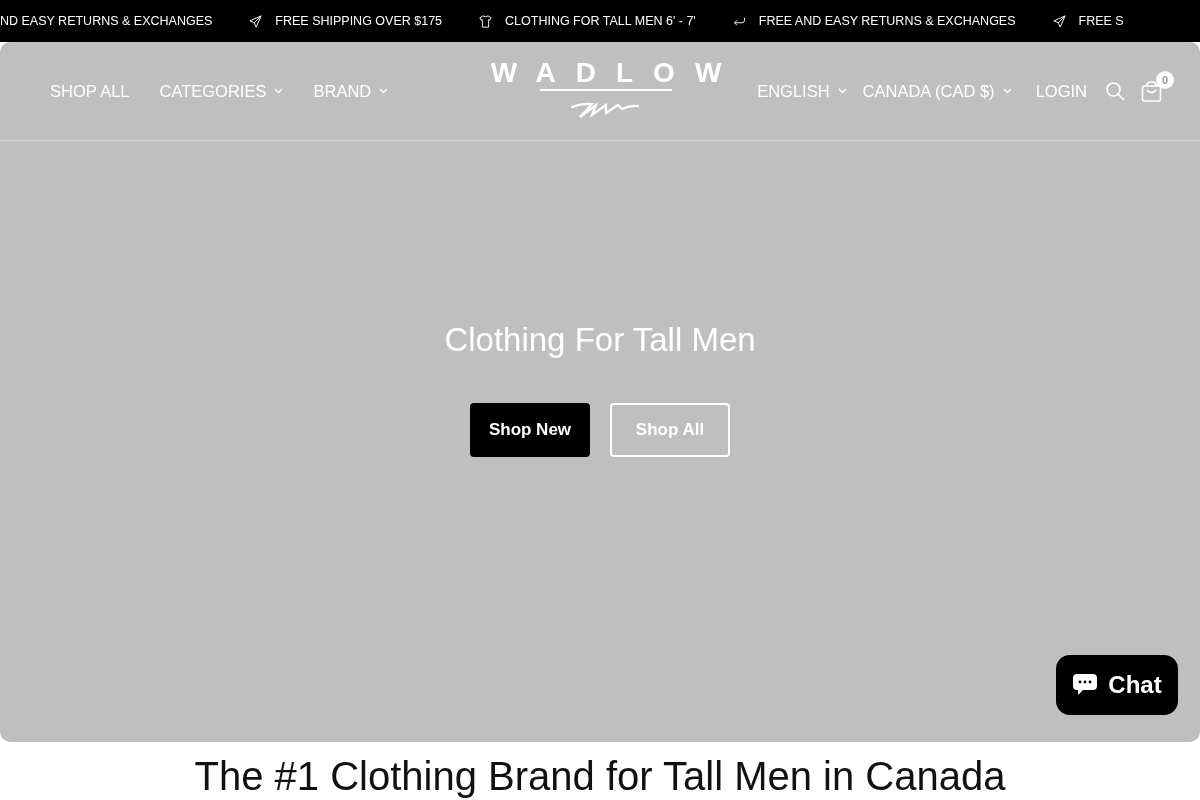  I want to click on cart-count-badge: 0, so click(1165, 79).